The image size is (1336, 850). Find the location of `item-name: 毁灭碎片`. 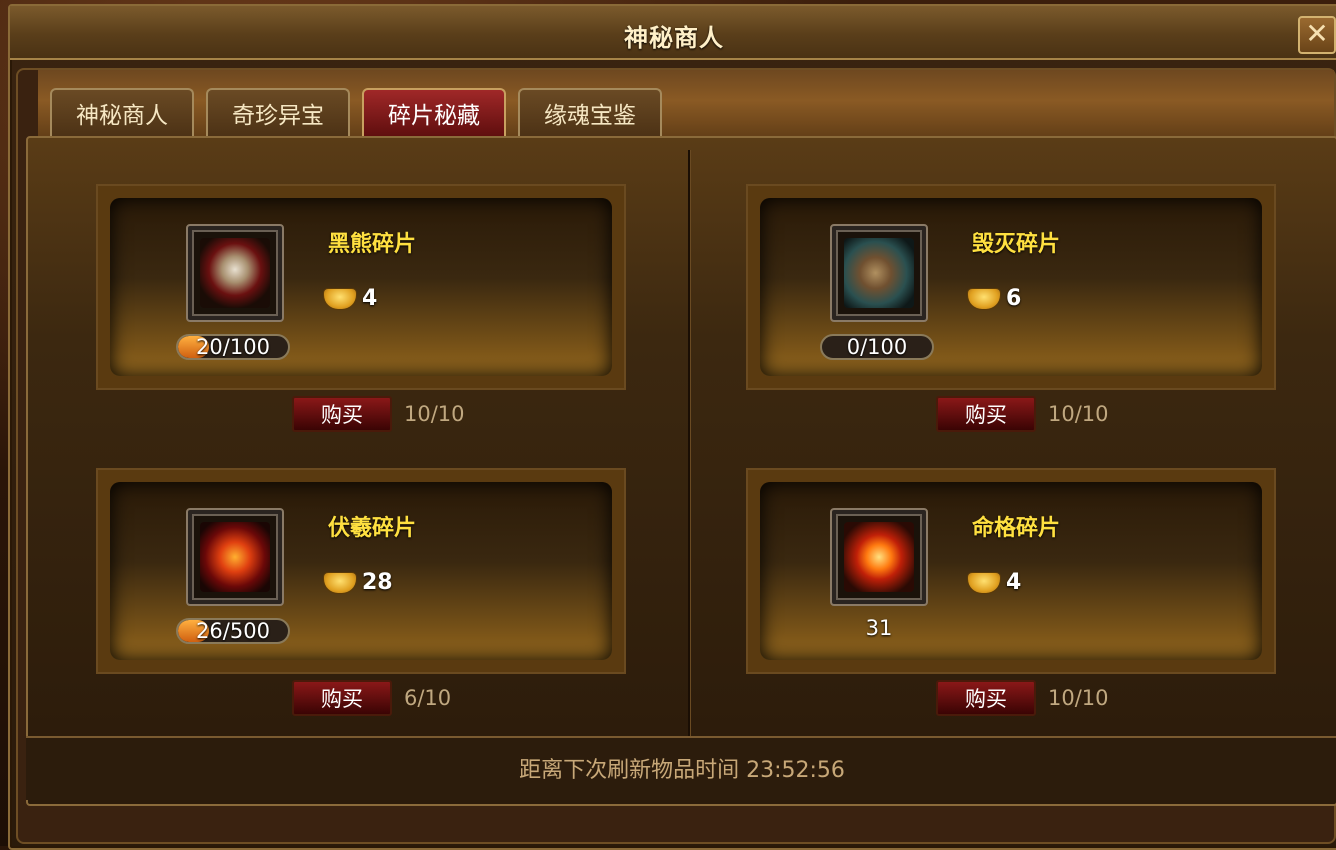

item-name: 毁灭碎片 is located at coordinates (1016, 244).